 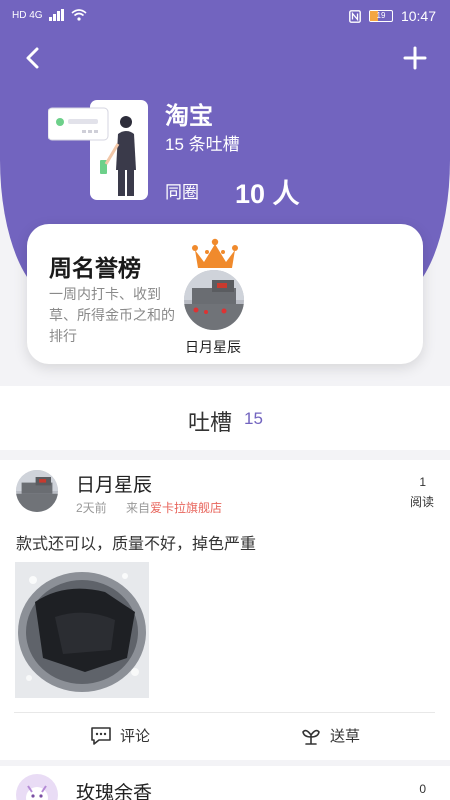 What do you see at coordinates (355, 16) in the screenshot?
I see `nfc-icon` at bounding box center [355, 16].